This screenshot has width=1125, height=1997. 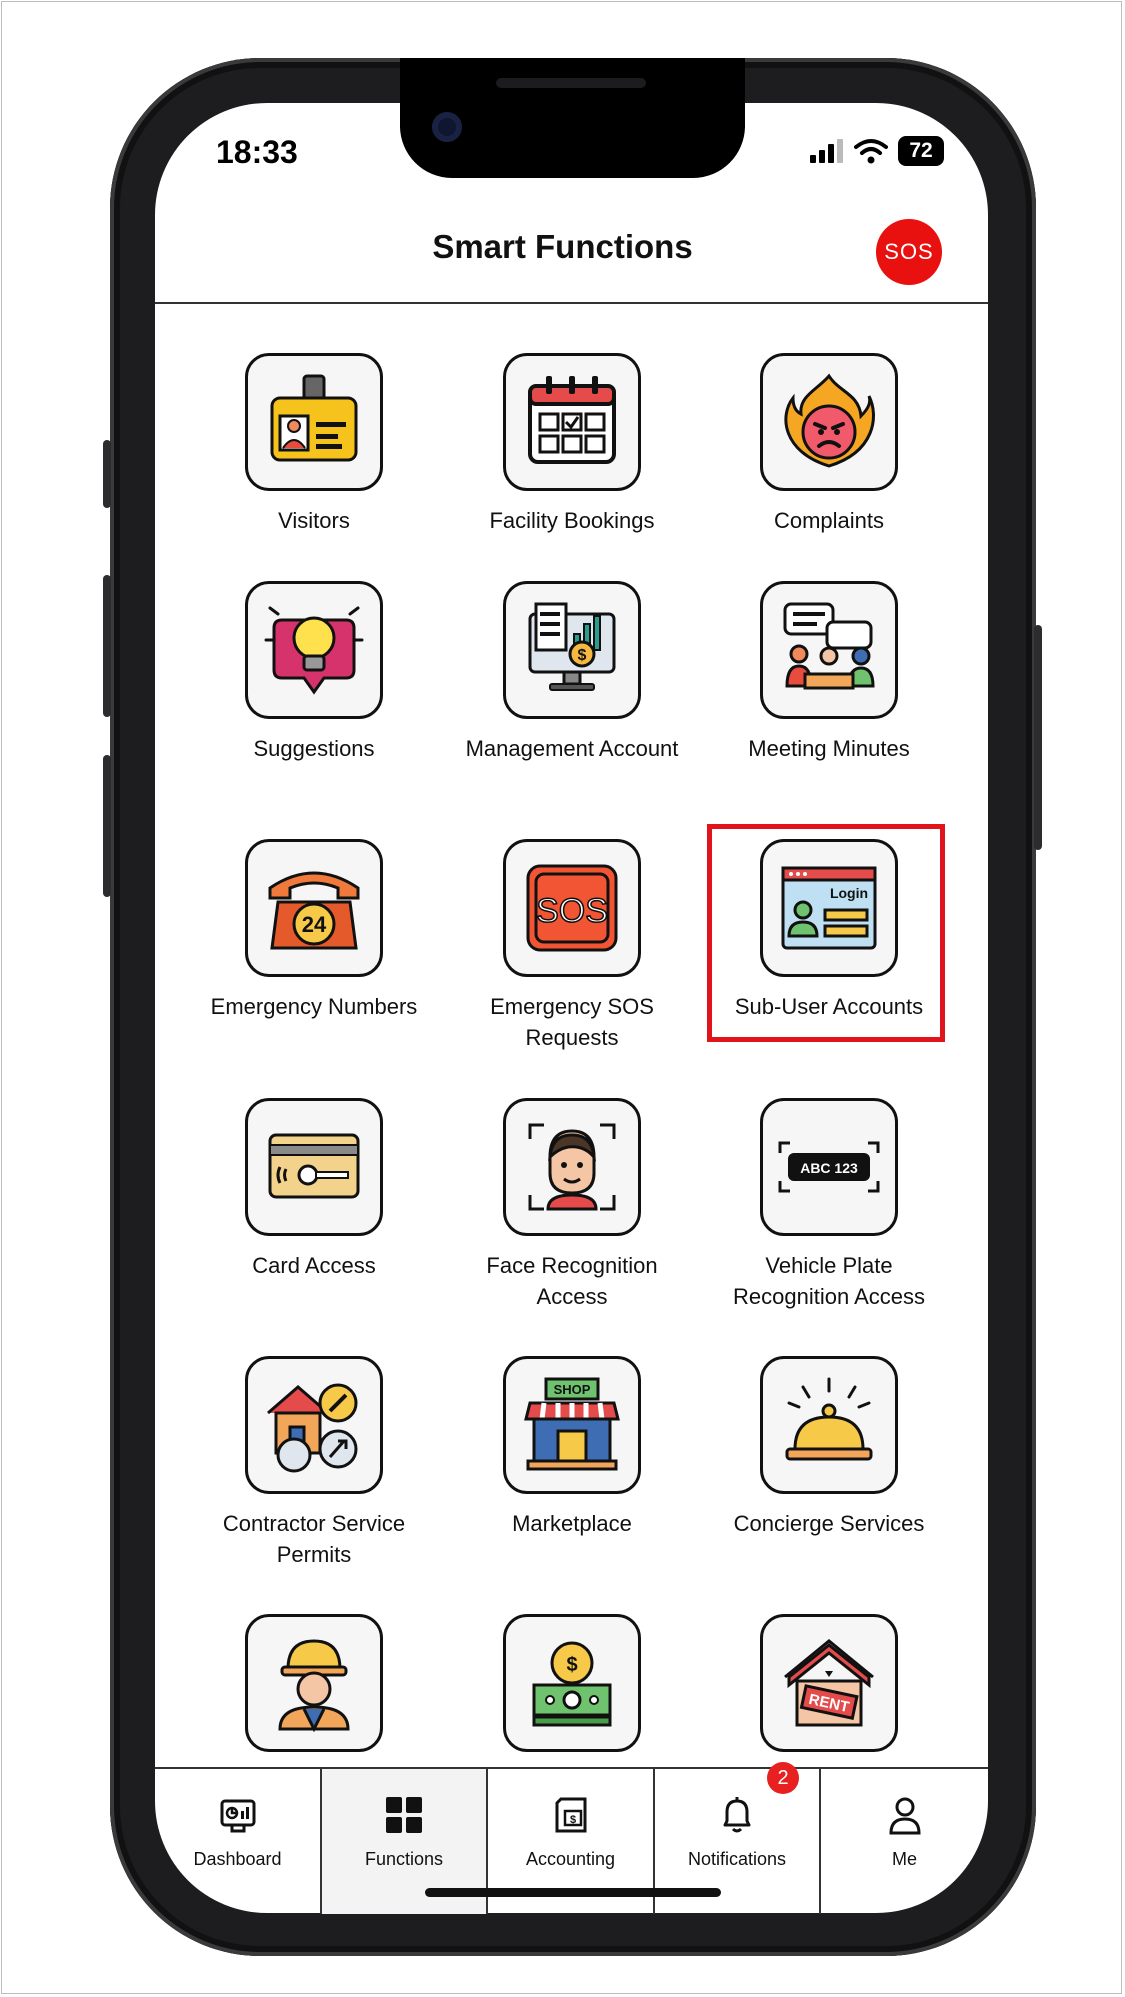 I want to click on emergency-24-text: 24, so click(x=314, y=924).